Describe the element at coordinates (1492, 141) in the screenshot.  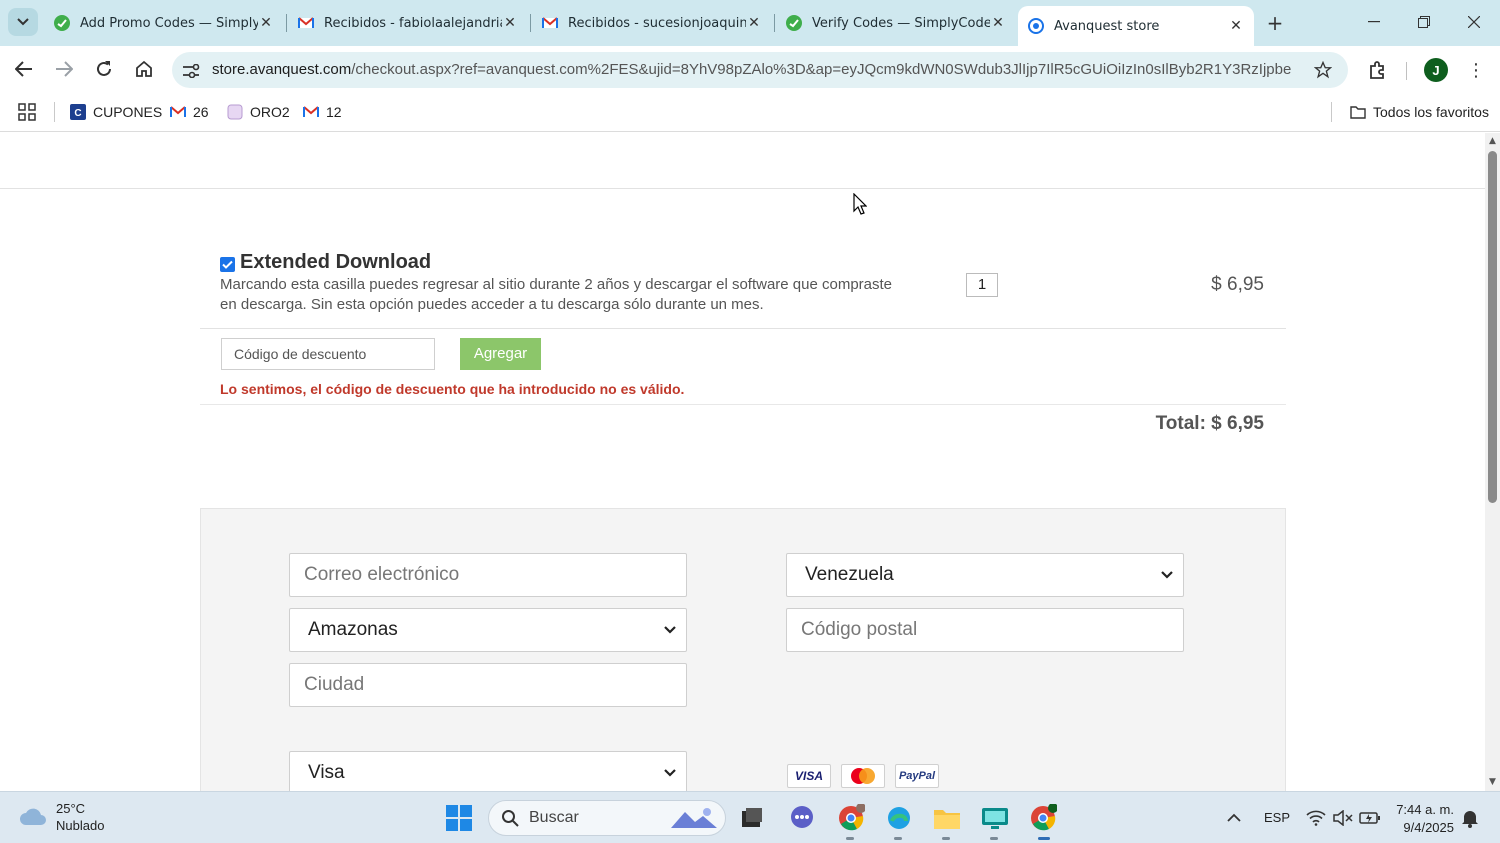
I see `scroll-up-icon: ▲` at that location.